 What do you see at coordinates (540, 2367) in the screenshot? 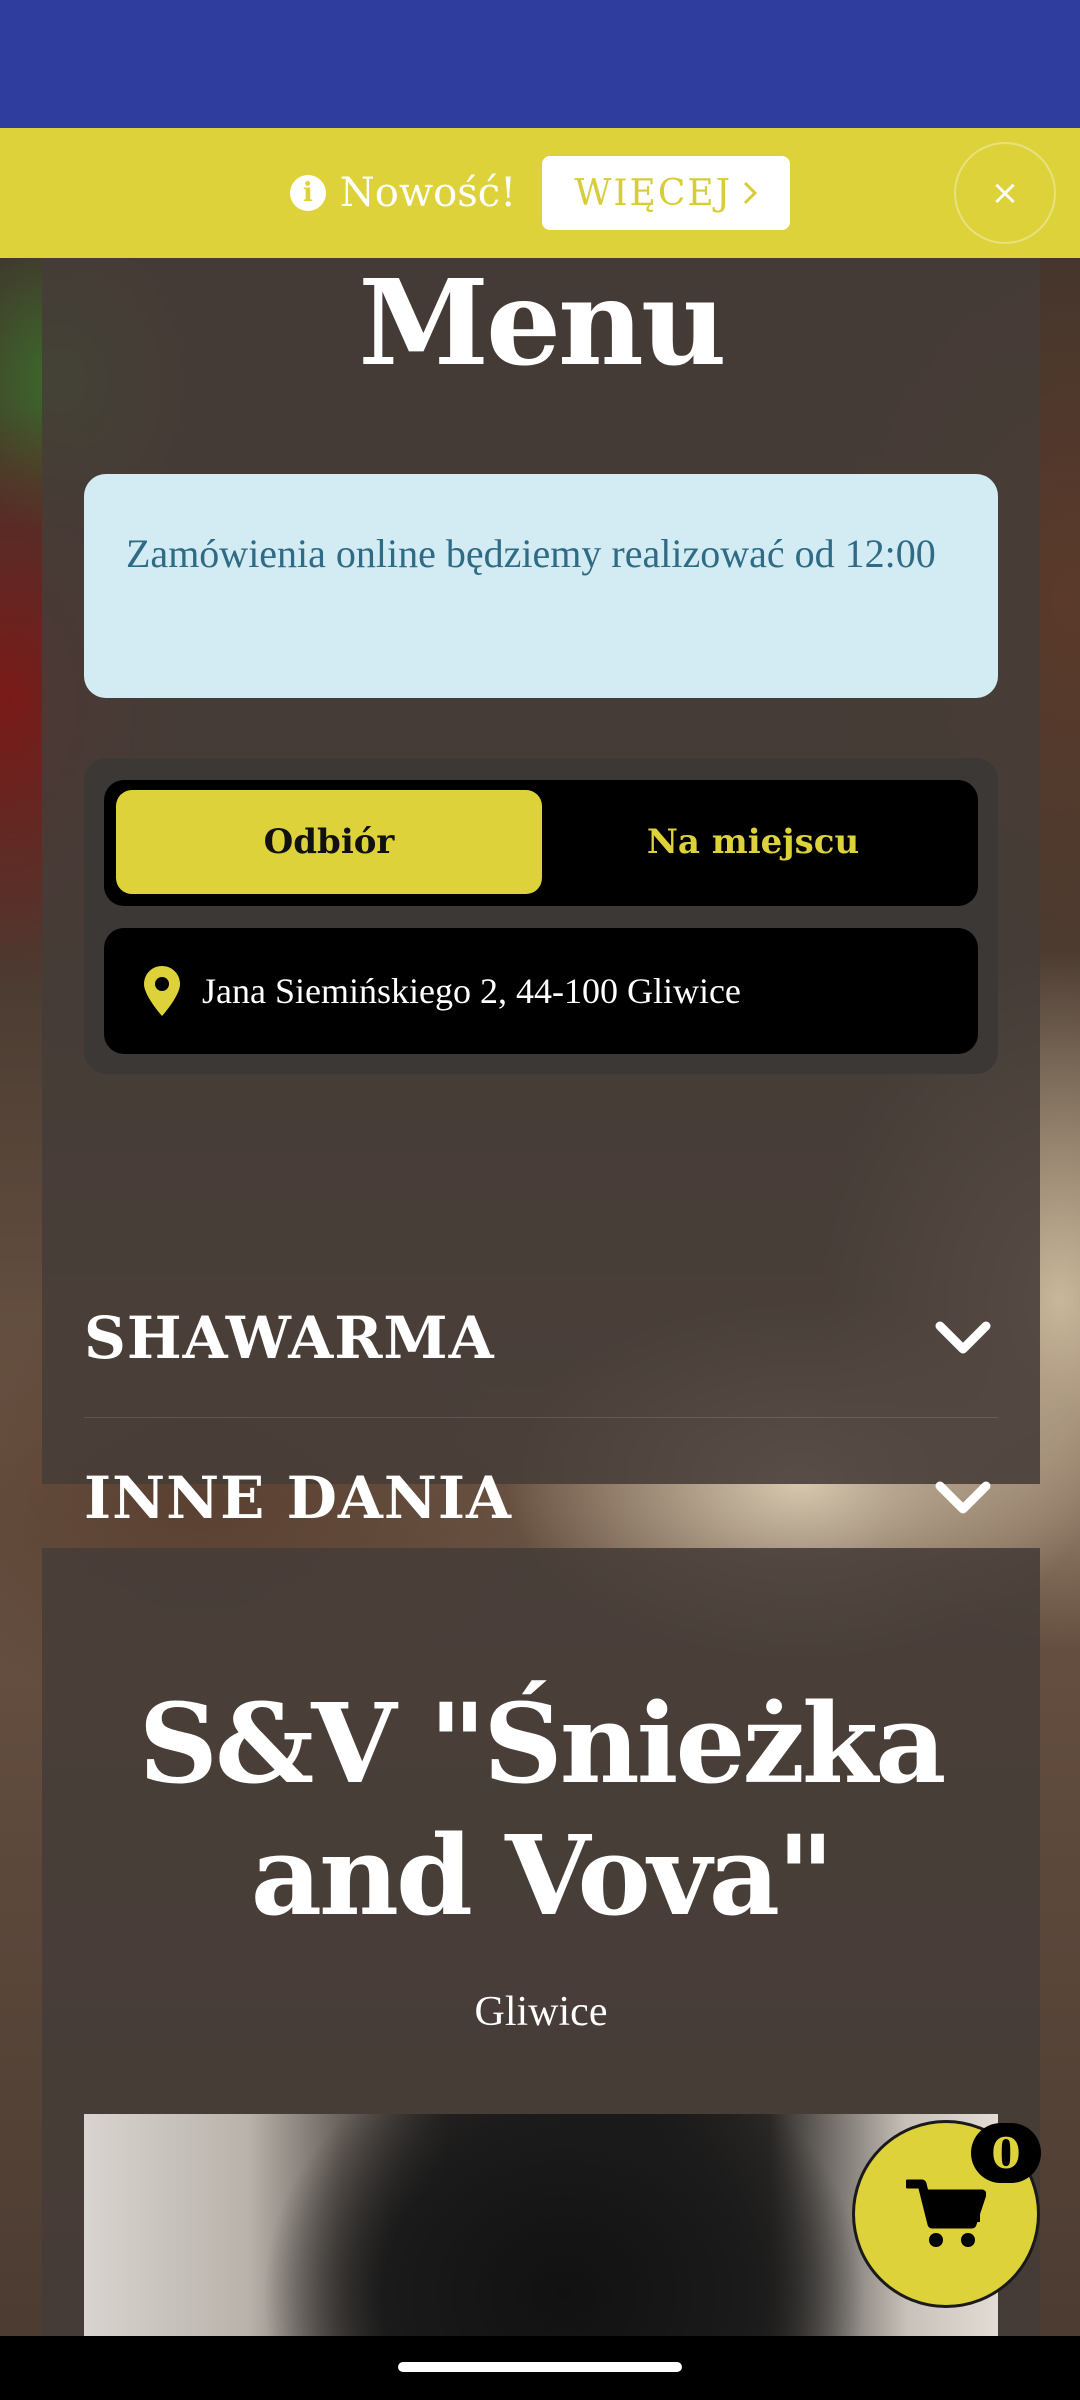
I see `home-indicator` at bounding box center [540, 2367].